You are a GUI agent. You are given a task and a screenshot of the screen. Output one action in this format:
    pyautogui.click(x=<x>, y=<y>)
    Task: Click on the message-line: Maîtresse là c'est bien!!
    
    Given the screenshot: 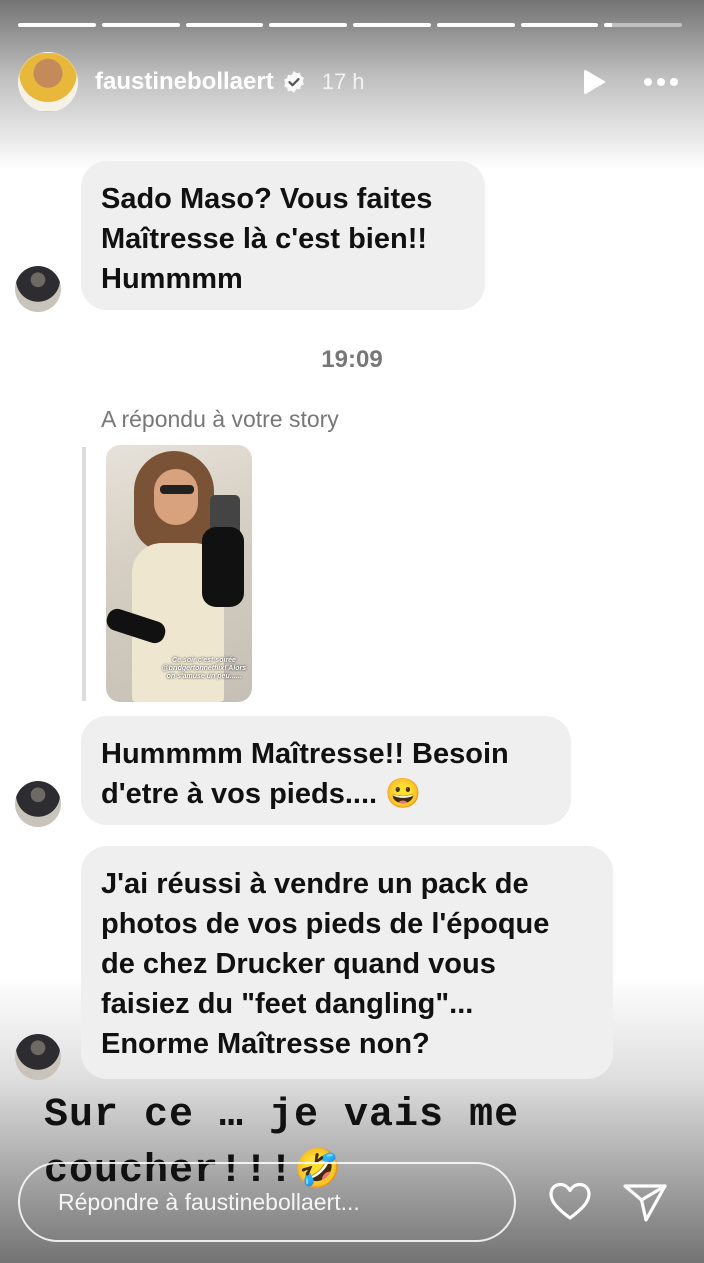 What is the action you would take?
    pyautogui.click(x=264, y=239)
    